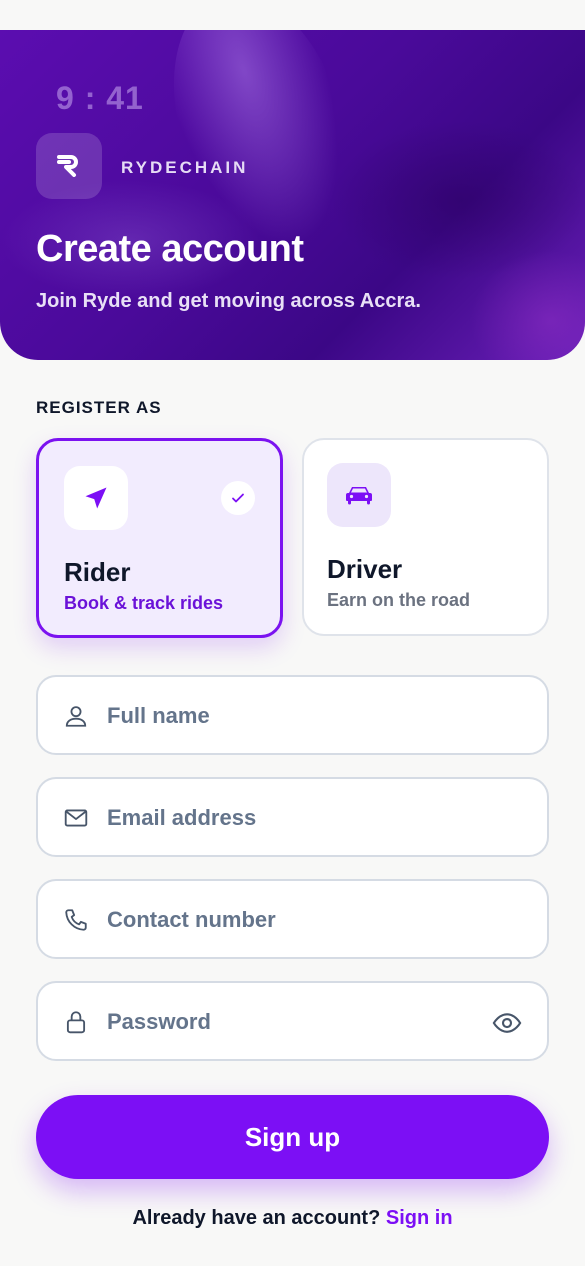 The image size is (585, 1266). Describe the element at coordinates (76, 1022) in the screenshot. I see `lock-icon` at that location.